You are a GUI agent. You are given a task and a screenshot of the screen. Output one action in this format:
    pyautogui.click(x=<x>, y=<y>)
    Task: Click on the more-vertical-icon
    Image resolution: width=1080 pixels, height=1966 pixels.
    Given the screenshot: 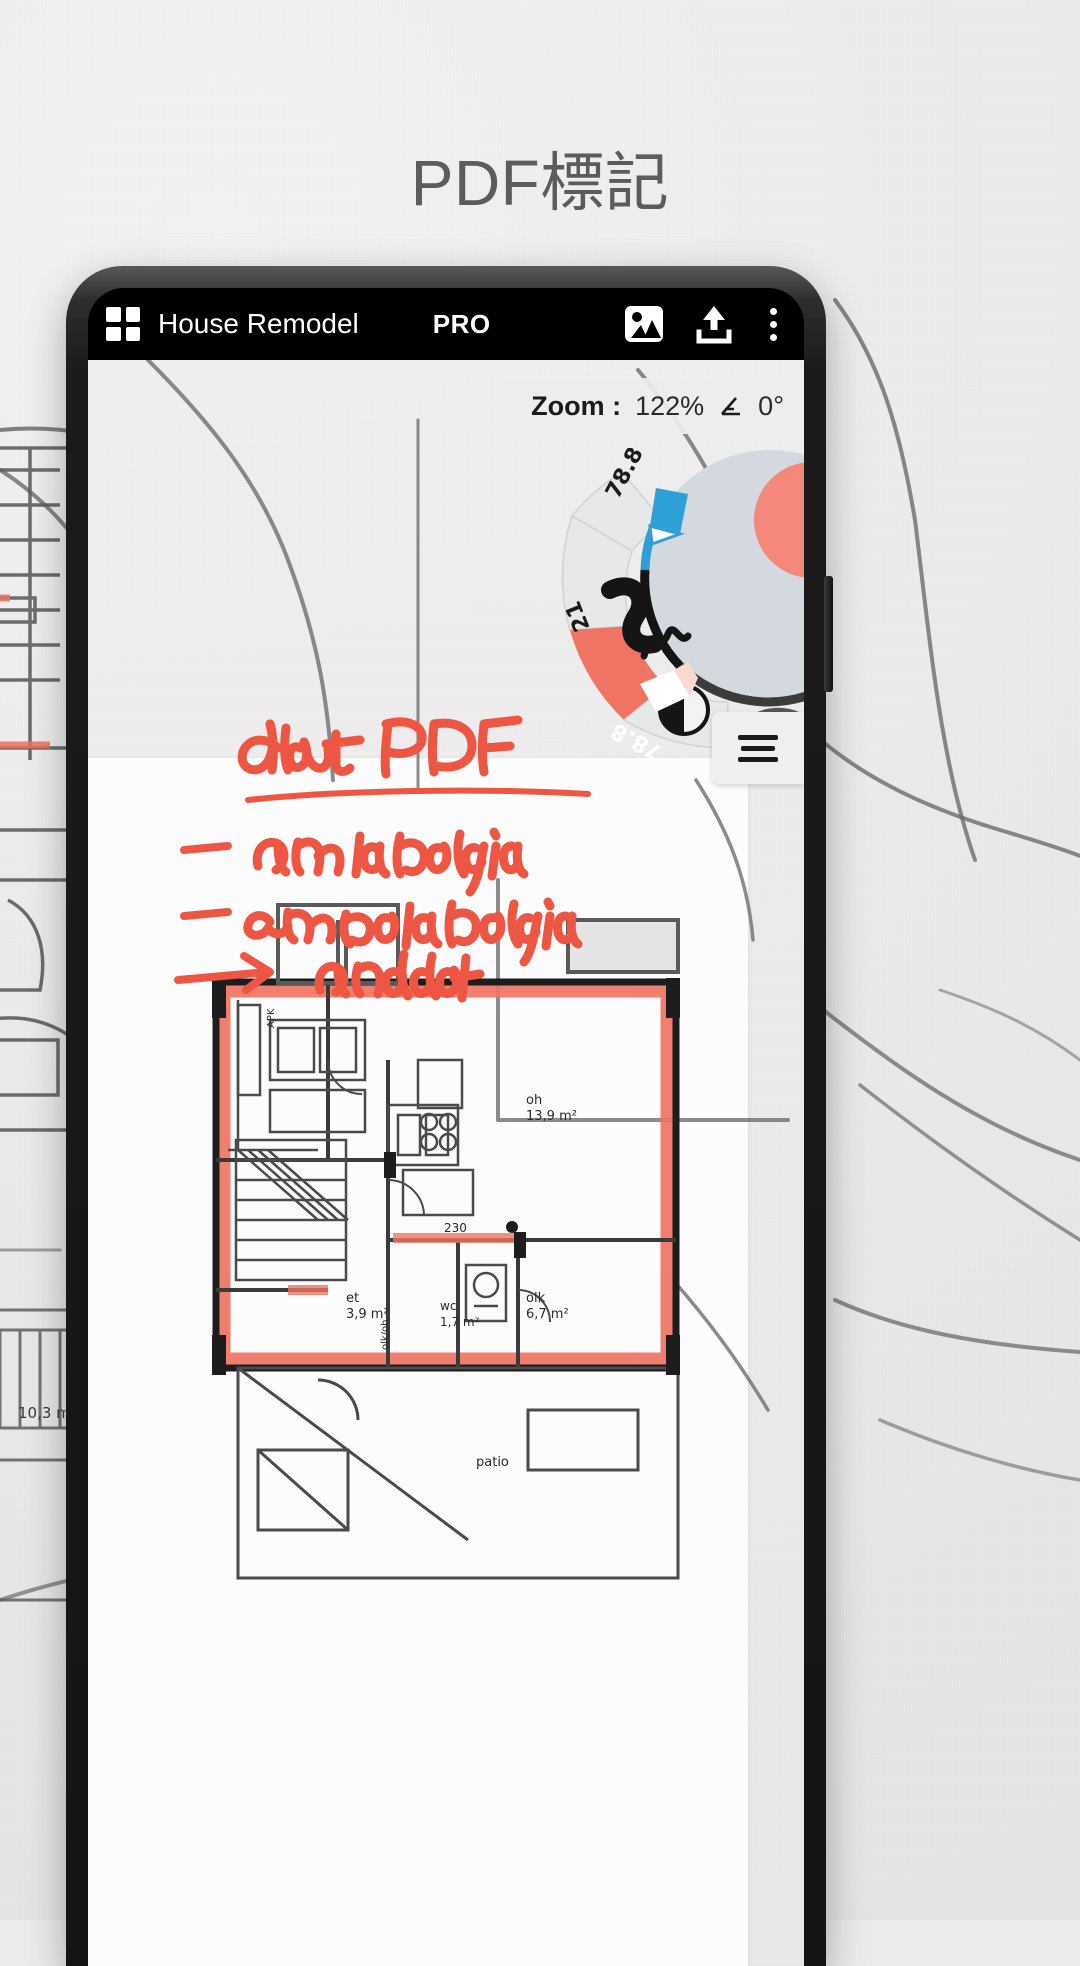 What is the action you would take?
    pyautogui.click(x=773, y=324)
    